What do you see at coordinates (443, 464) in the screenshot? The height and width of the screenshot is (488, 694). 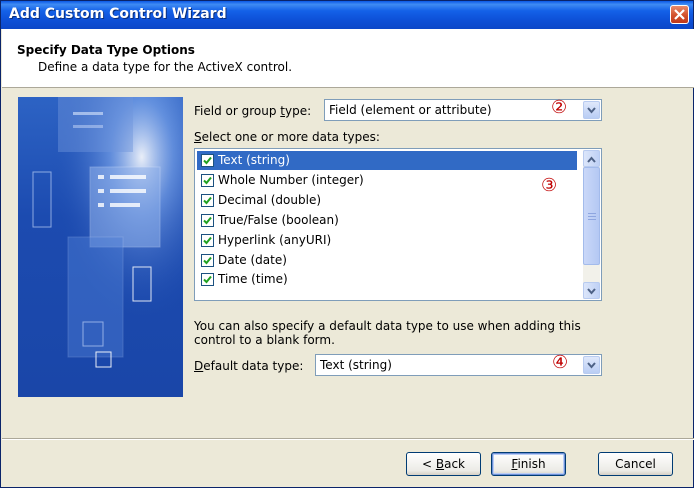 I see `back-button: < Back` at bounding box center [443, 464].